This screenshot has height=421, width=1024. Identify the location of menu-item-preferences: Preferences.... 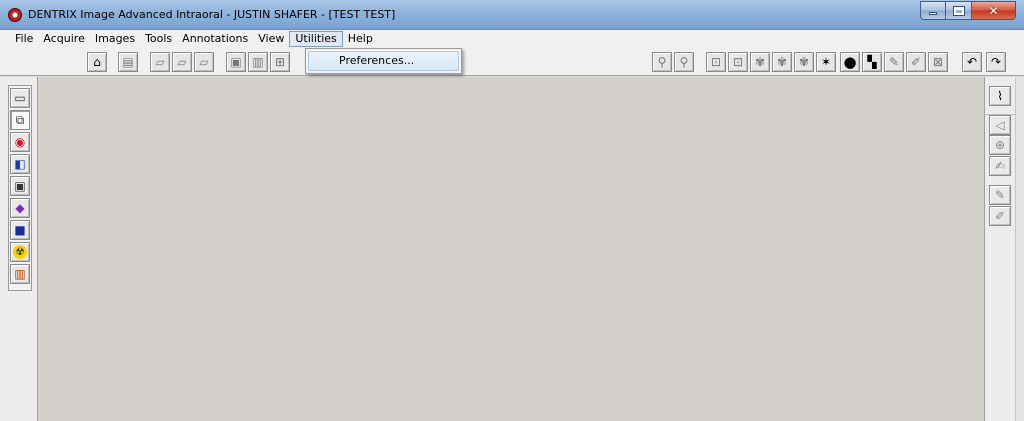
(383, 61).